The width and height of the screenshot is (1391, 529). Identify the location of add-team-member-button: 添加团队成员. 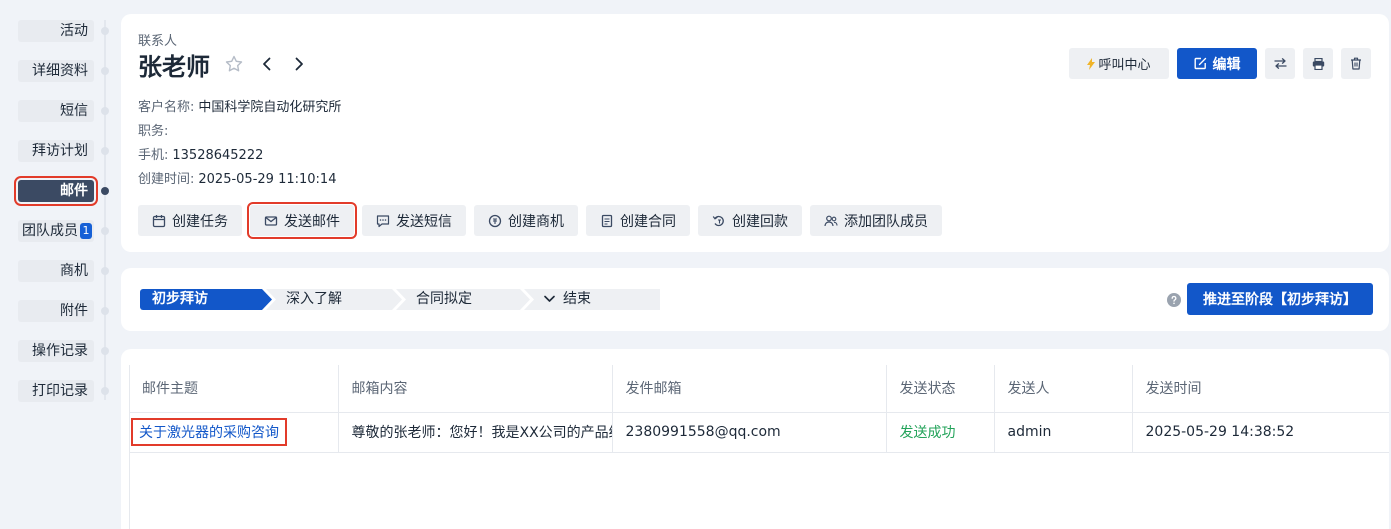
(876, 220).